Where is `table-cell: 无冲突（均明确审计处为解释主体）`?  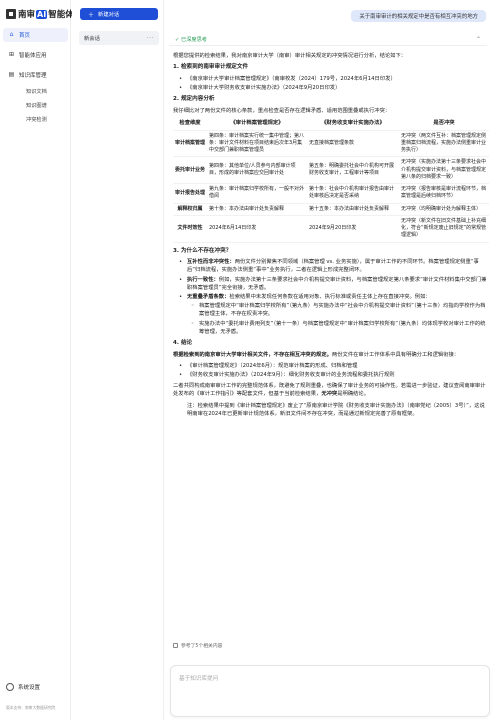
table-cell: 无冲突（均明确审计处为解释主体） is located at coordinates (441, 208).